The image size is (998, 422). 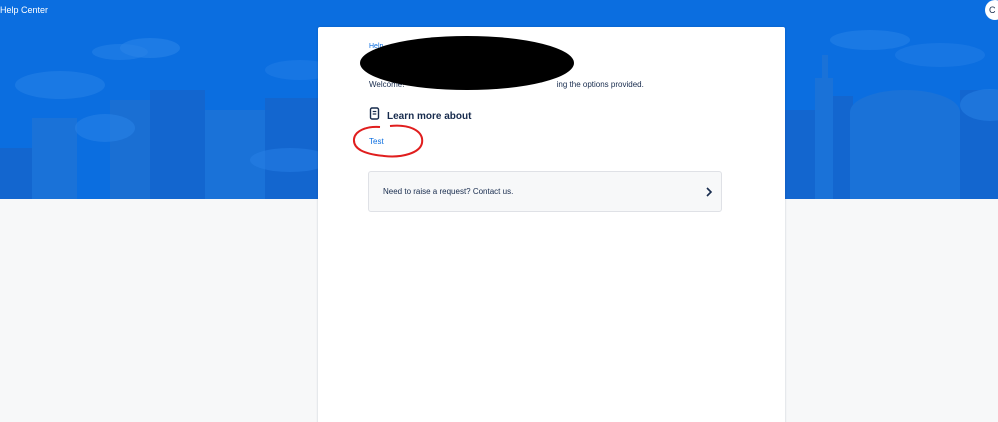 What do you see at coordinates (545, 191) in the screenshot?
I see `contact-request-row: Need to raise a request? Contact us.` at bounding box center [545, 191].